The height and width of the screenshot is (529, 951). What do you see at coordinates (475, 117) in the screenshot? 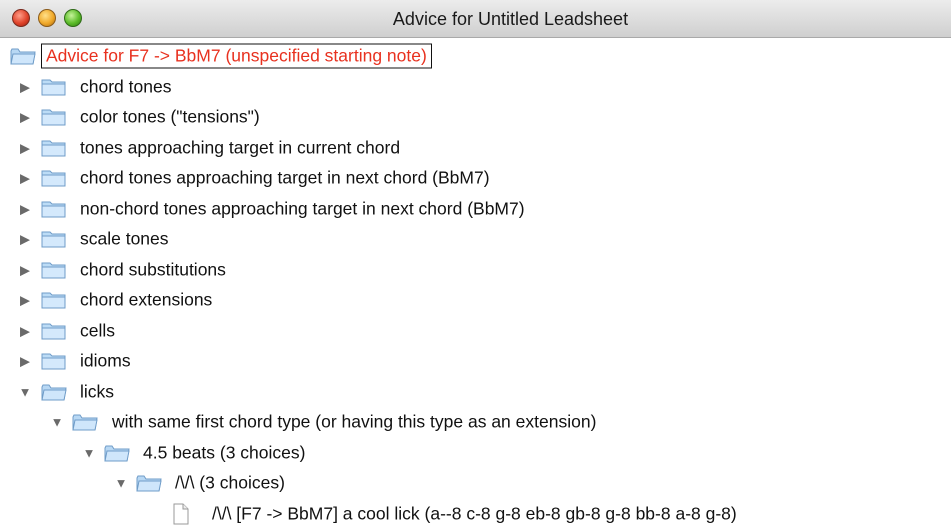
I see `tree-item-color-tones: ▶ color tones ("tensions")` at bounding box center [475, 117].